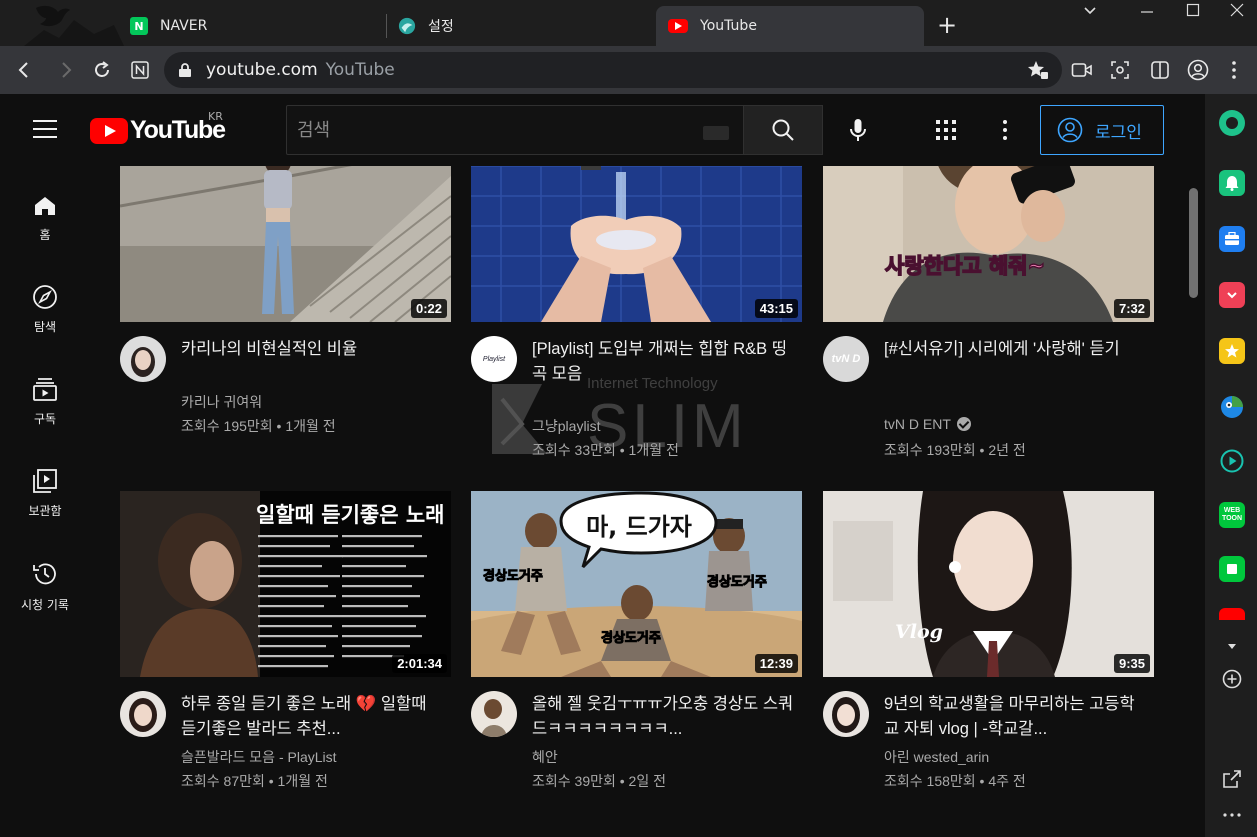  Describe the element at coordinates (45, 586) in the screenshot. I see `sidebar-item-history: 시청 기록` at that location.